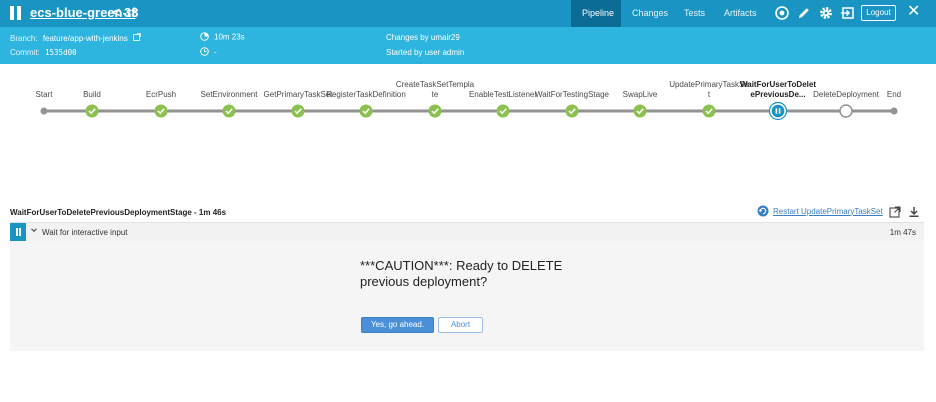 The width and height of the screenshot is (936, 402). What do you see at coordinates (461, 265) in the screenshot?
I see `caution-line-1: ***CAUTION***: Ready to DELETE` at bounding box center [461, 265].